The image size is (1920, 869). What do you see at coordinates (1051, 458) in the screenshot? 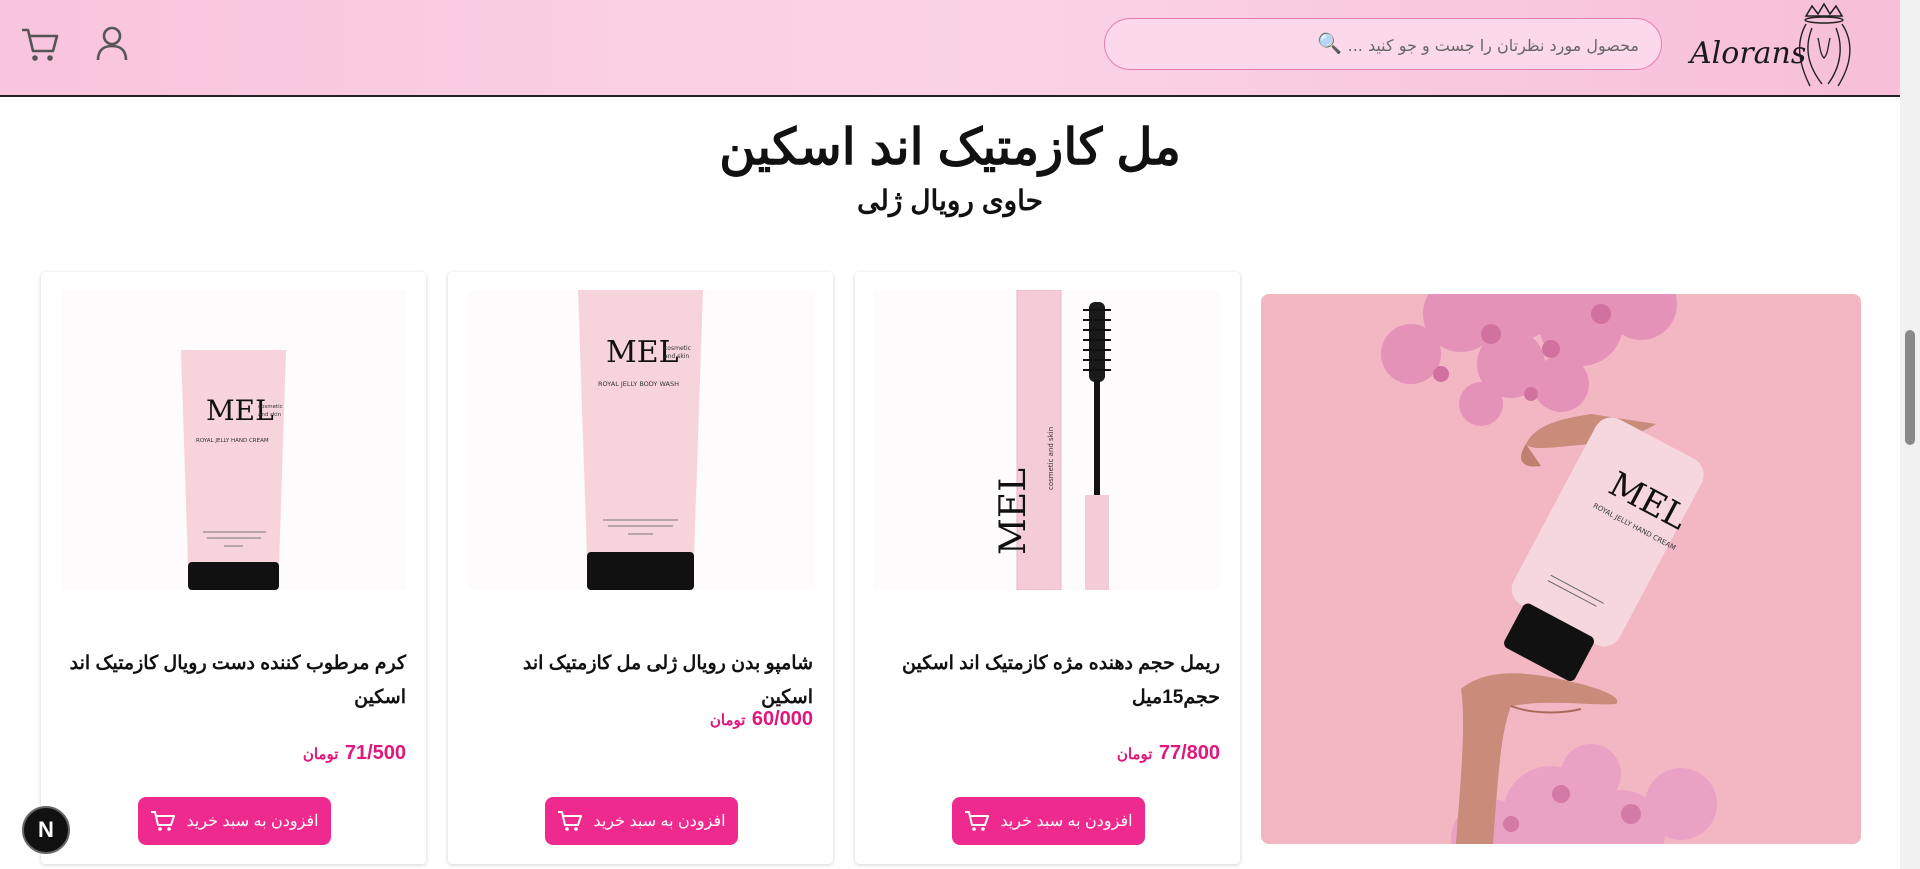
I see `svg-text: cosmetic and skin` at bounding box center [1051, 458].